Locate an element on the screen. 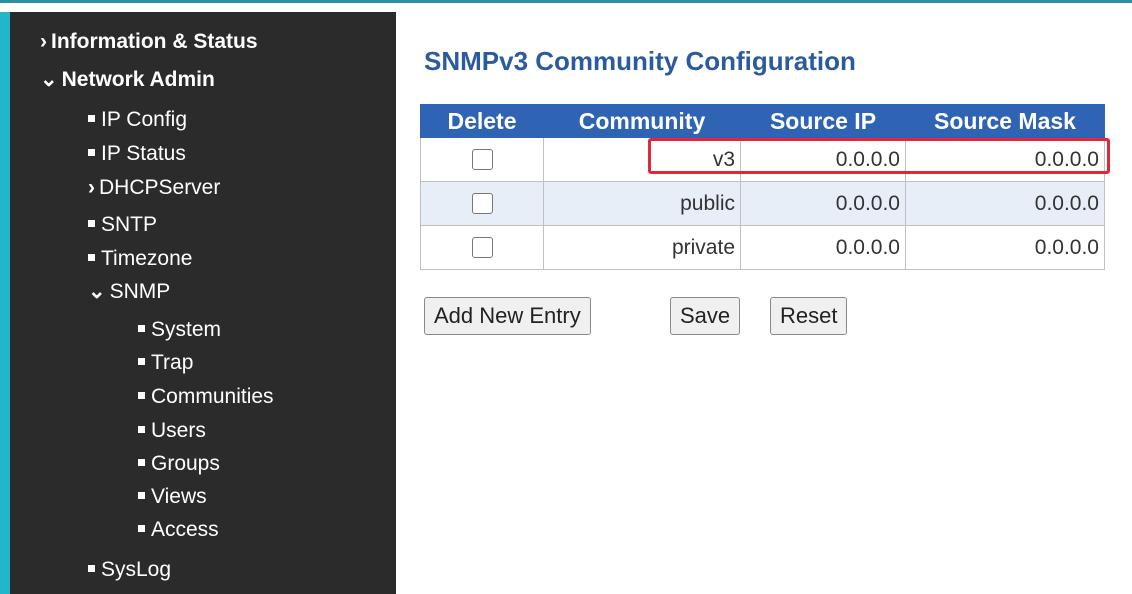  page-title: SNMPv3 Community Configuration is located at coordinates (640, 61).